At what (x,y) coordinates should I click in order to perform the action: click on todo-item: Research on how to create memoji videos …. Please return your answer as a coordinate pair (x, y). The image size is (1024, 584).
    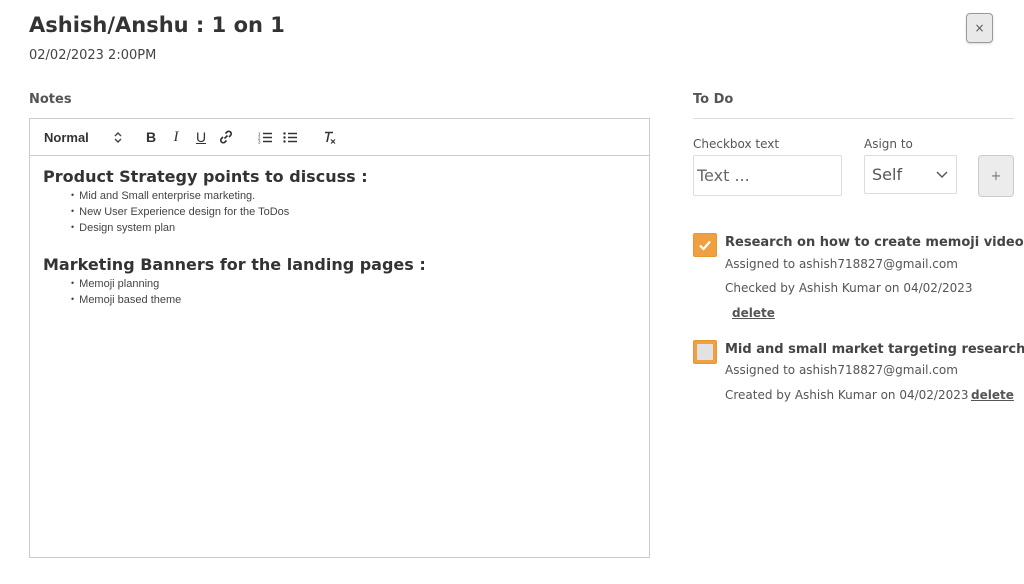
    Looking at the image, I should click on (858, 278).